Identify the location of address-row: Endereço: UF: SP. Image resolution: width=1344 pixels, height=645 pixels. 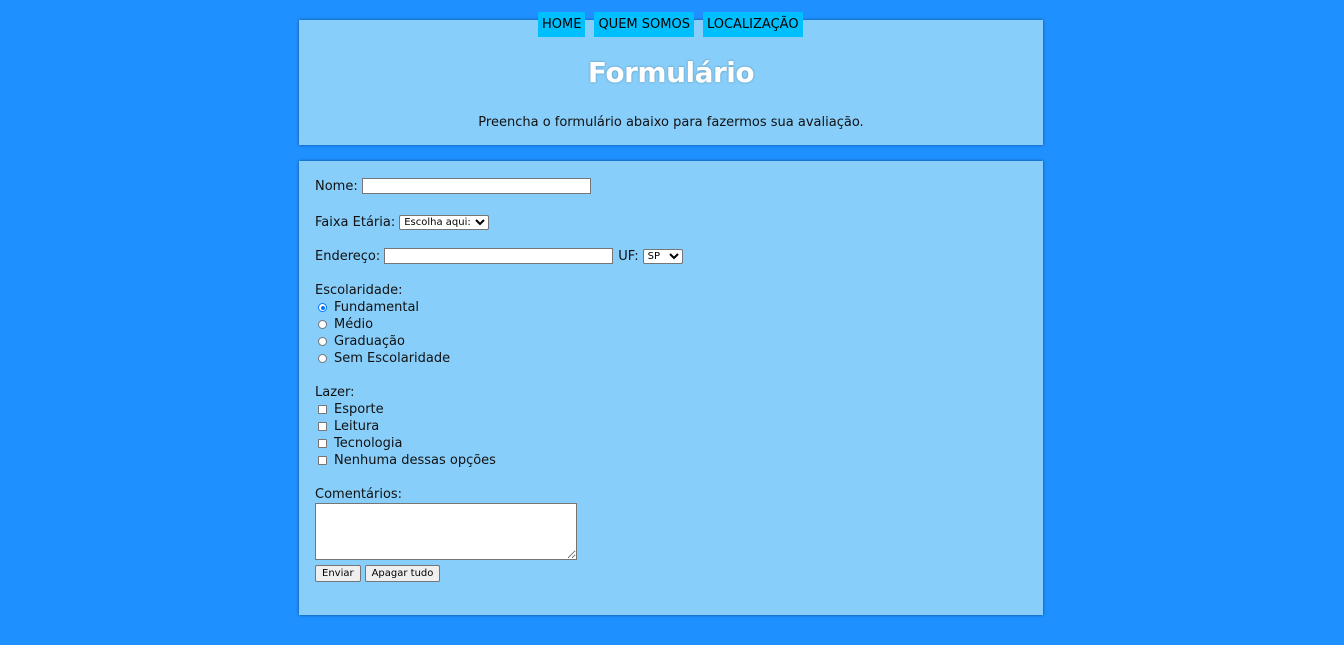
(499, 256).